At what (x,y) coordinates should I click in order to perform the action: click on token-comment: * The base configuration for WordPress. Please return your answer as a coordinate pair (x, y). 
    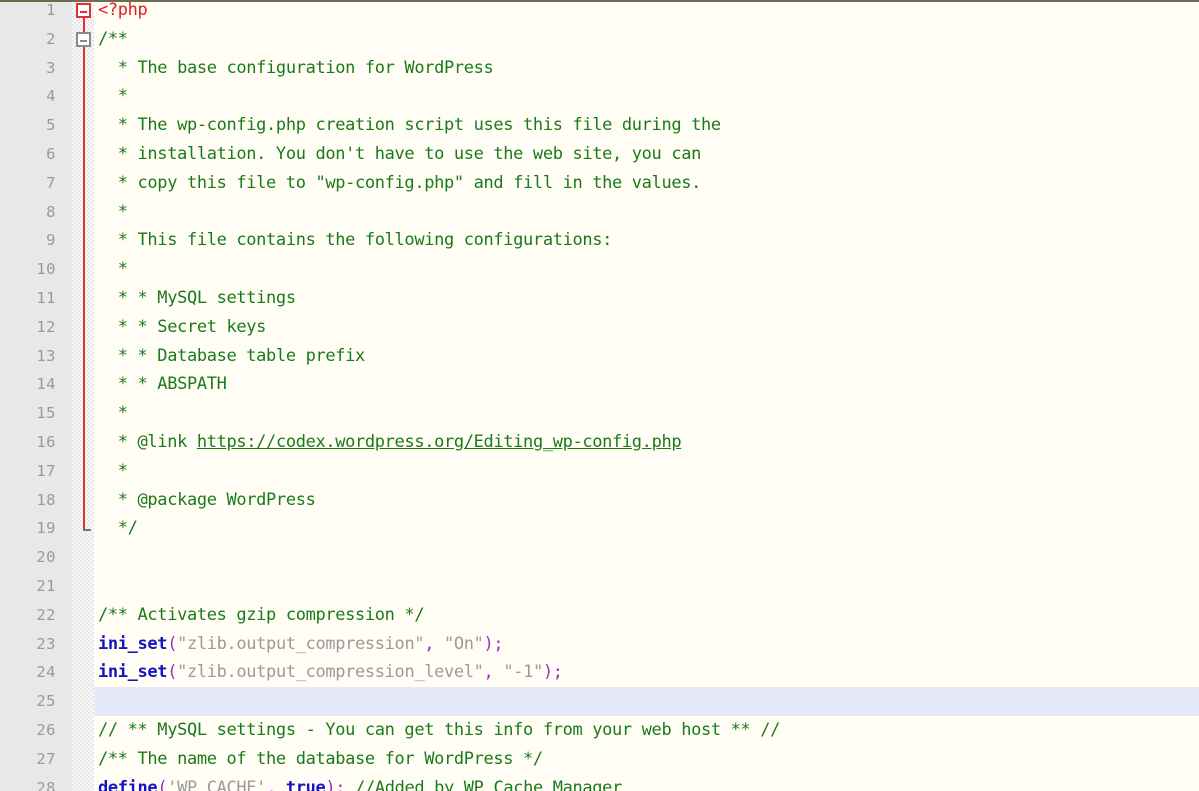
    Looking at the image, I should click on (296, 67).